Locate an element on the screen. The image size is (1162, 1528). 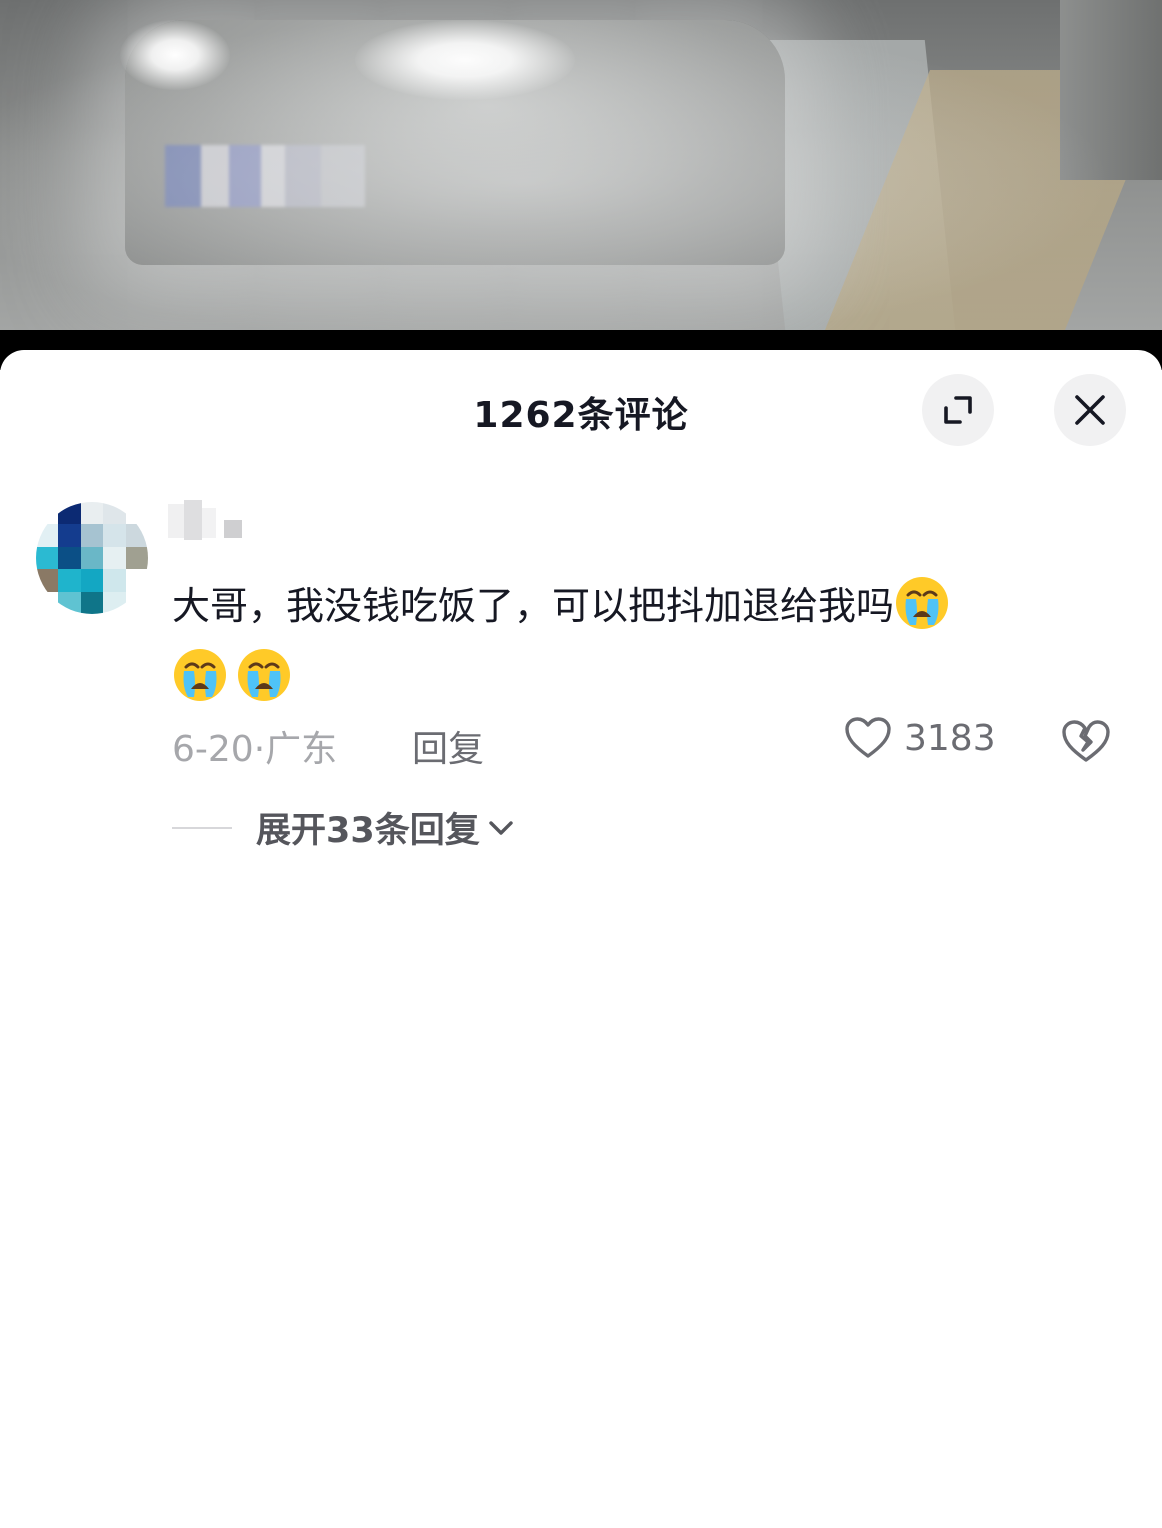
comment-location: 广东 is located at coordinates (301, 749).